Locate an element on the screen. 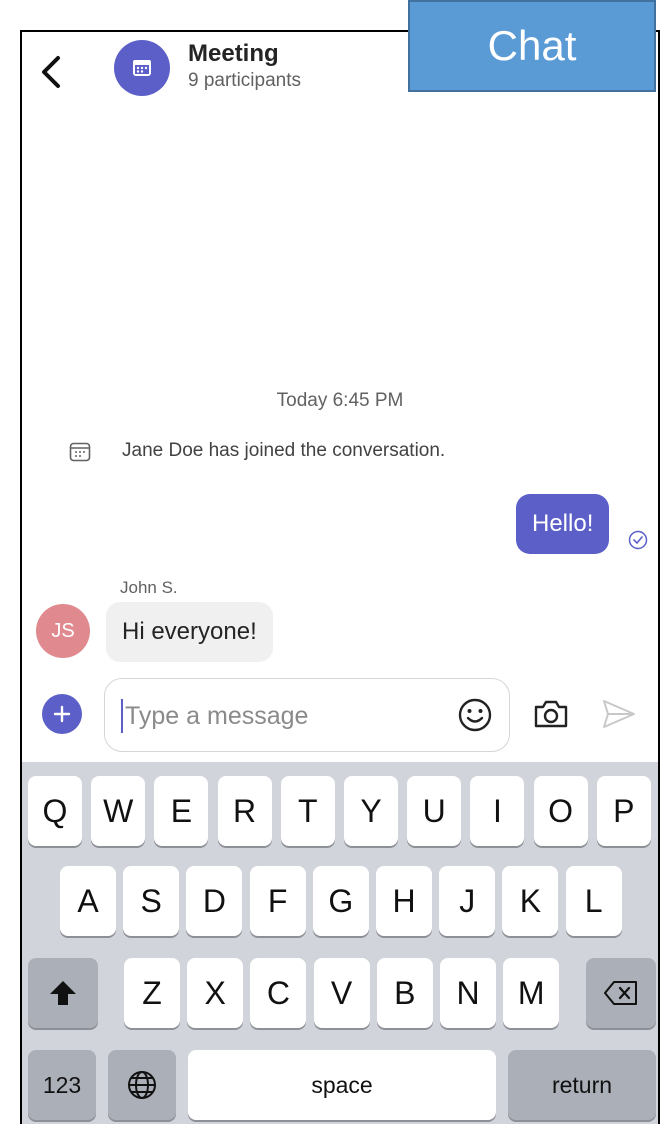 The width and height of the screenshot is (664, 1124). key-u: U is located at coordinates (434, 811).